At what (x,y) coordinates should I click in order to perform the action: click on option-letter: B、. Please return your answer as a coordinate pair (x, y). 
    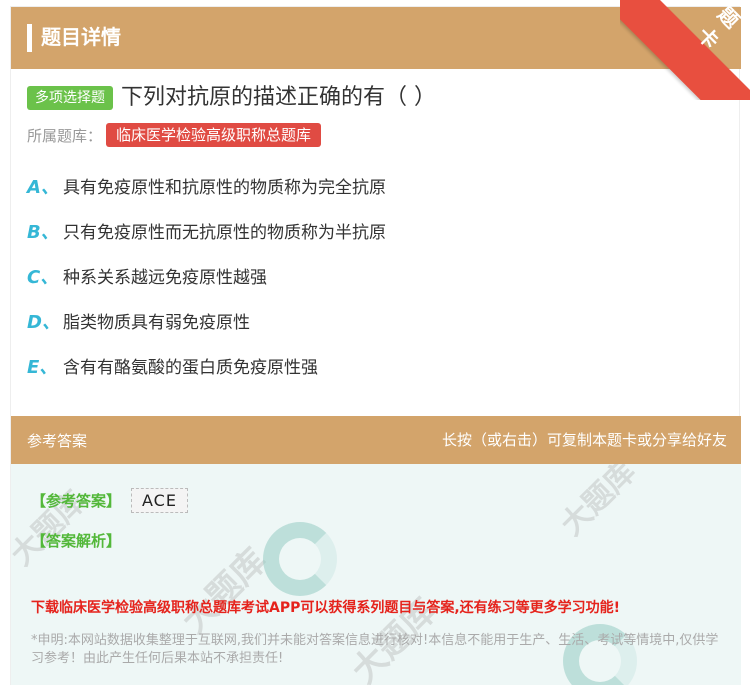
    Looking at the image, I should click on (43, 232).